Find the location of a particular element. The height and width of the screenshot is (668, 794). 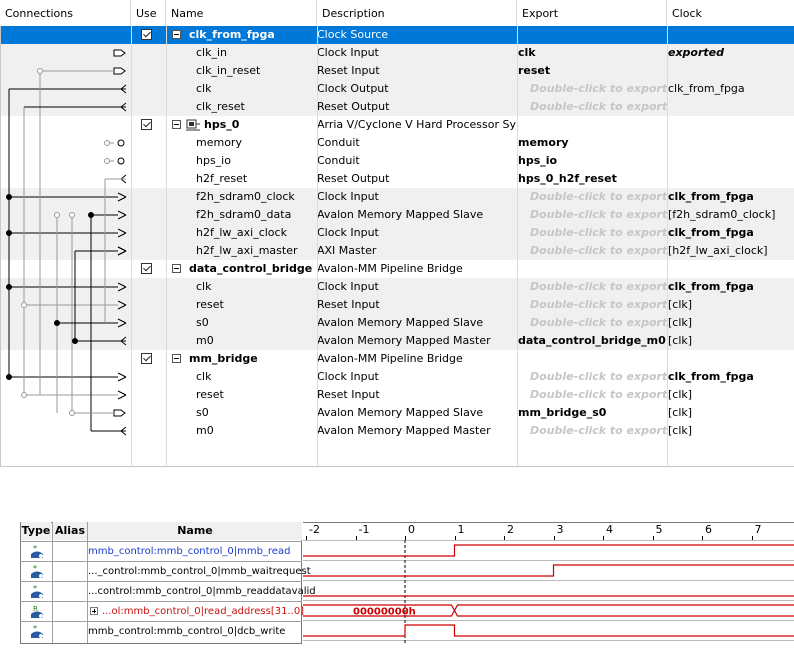

header-clock: Clock is located at coordinates (730, 13).